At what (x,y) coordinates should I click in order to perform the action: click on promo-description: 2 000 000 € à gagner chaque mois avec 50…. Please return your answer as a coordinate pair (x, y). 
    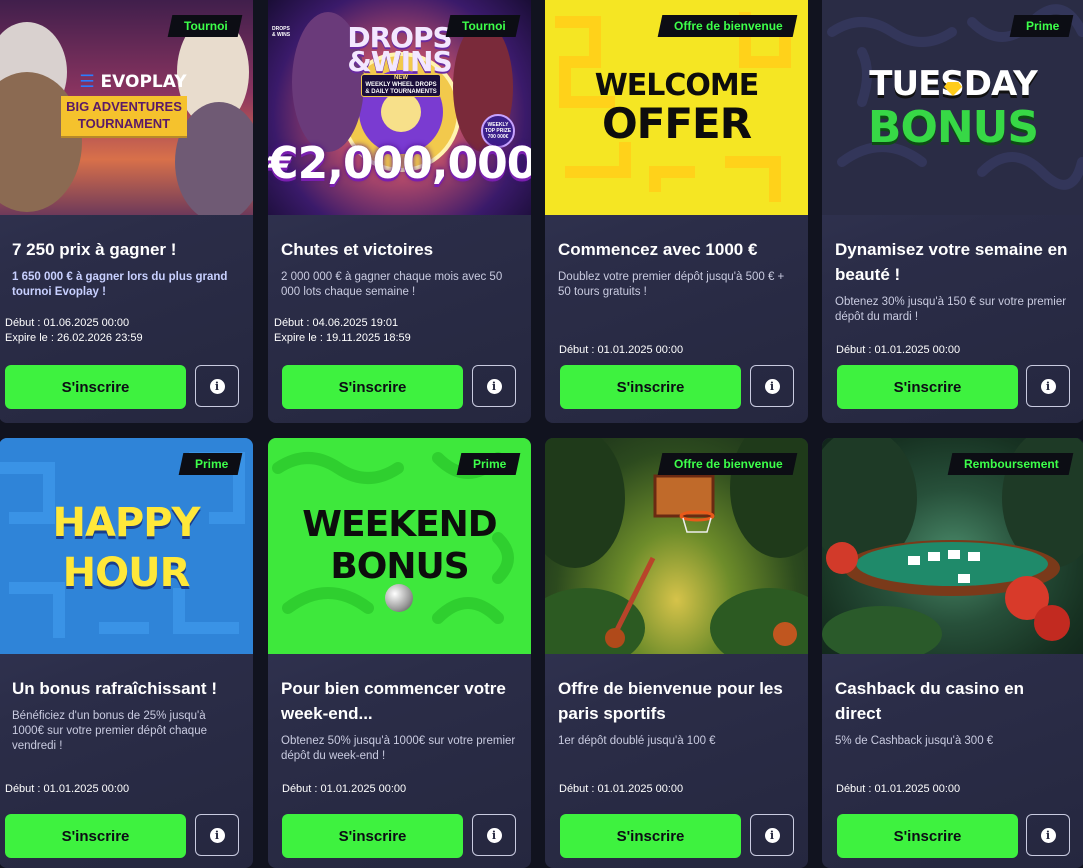
    Looking at the image, I should click on (392, 284).